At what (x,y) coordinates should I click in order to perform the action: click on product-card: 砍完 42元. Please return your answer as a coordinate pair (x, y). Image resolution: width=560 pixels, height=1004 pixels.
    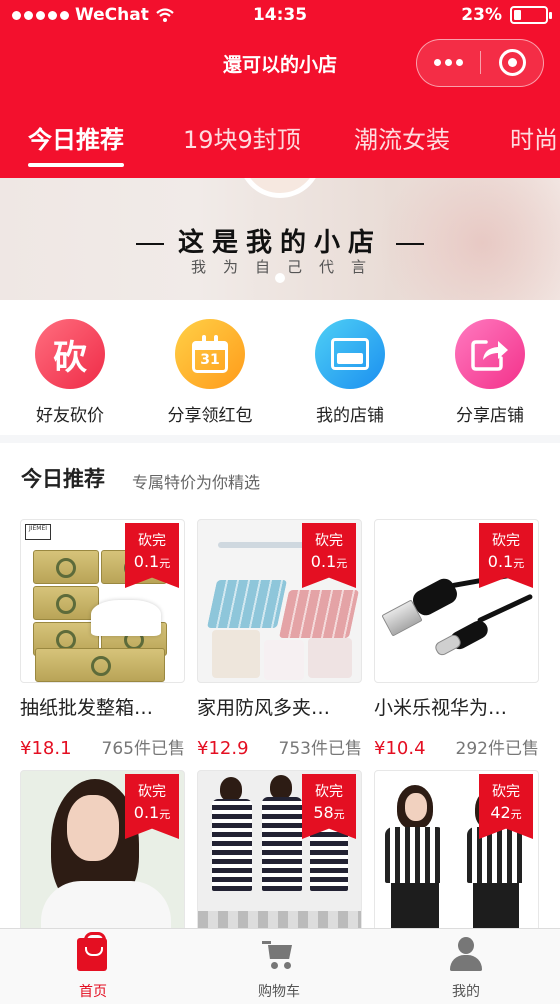
    Looking at the image, I should click on (456, 852).